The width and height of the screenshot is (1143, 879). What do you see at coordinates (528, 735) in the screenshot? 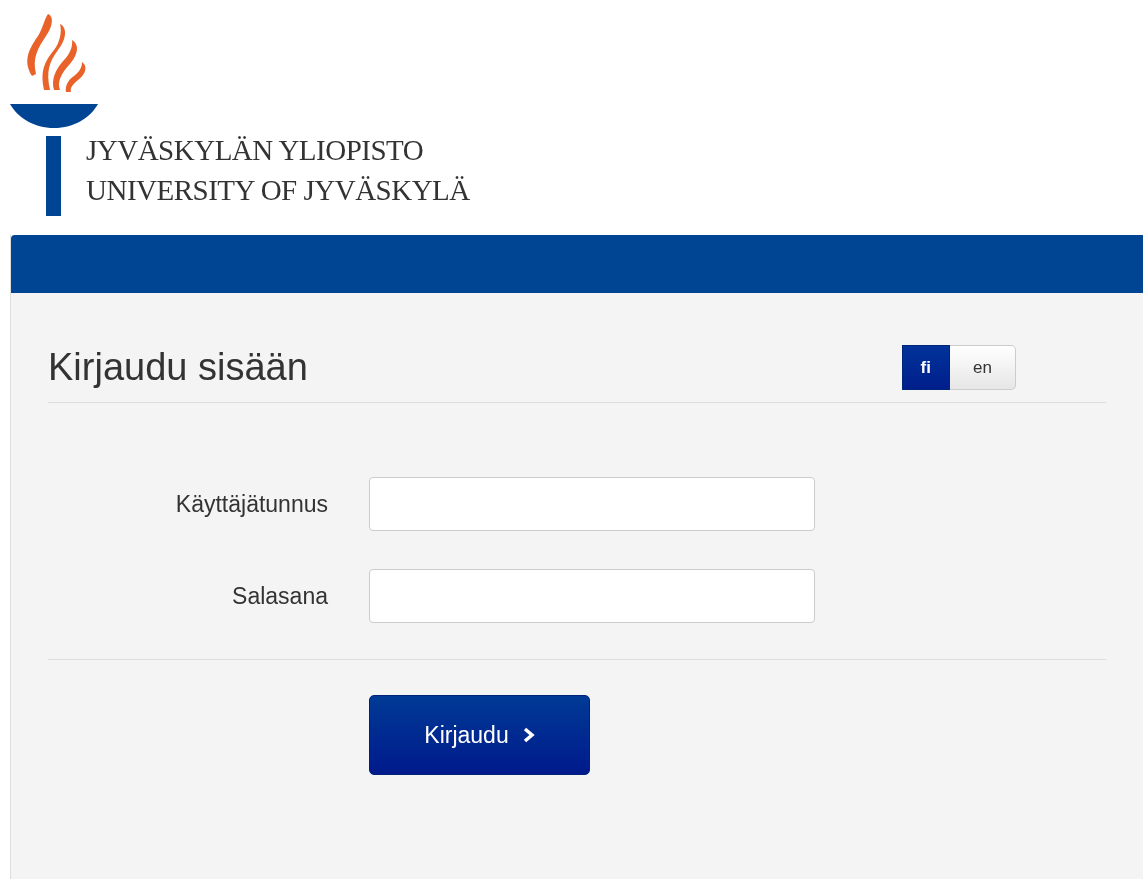
I see `chevron-right-icon` at bounding box center [528, 735].